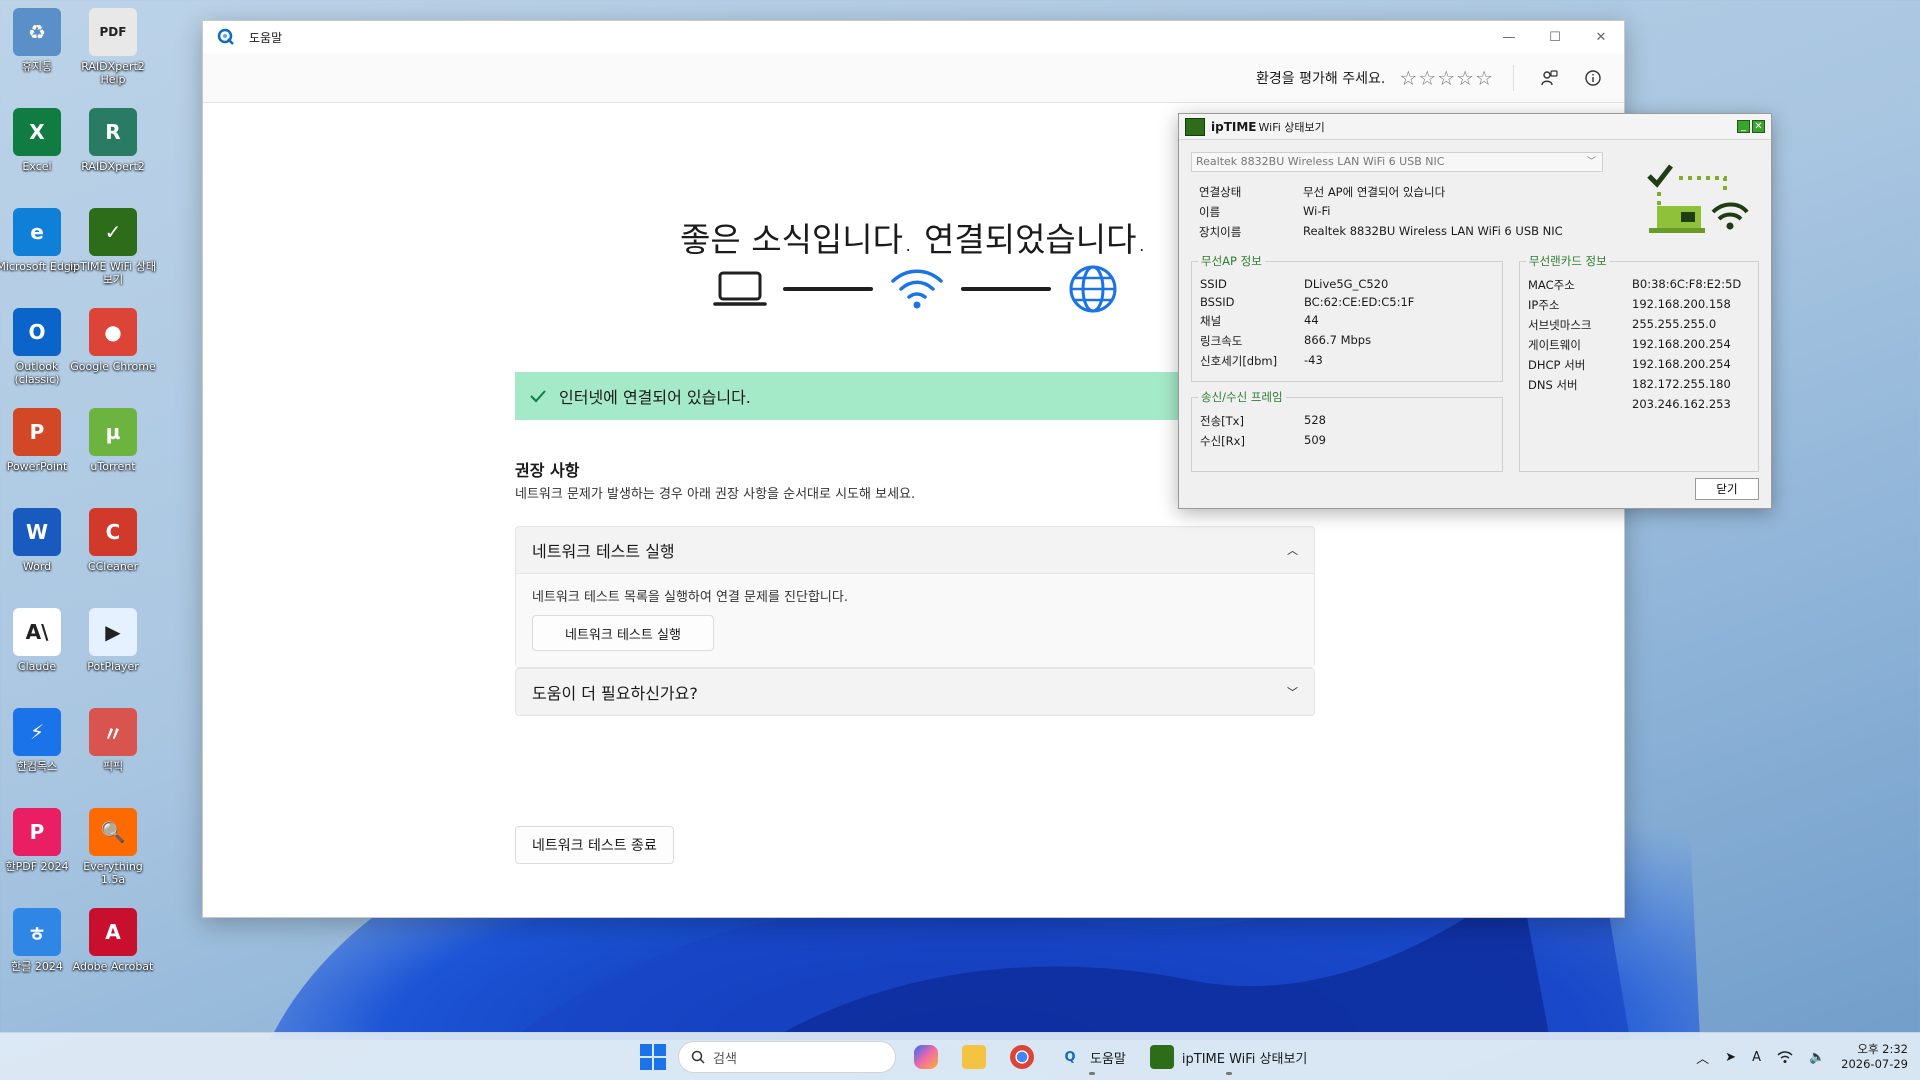 The width and height of the screenshot is (1920, 1080). I want to click on maximize-button: ☐, so click(1555, 37).